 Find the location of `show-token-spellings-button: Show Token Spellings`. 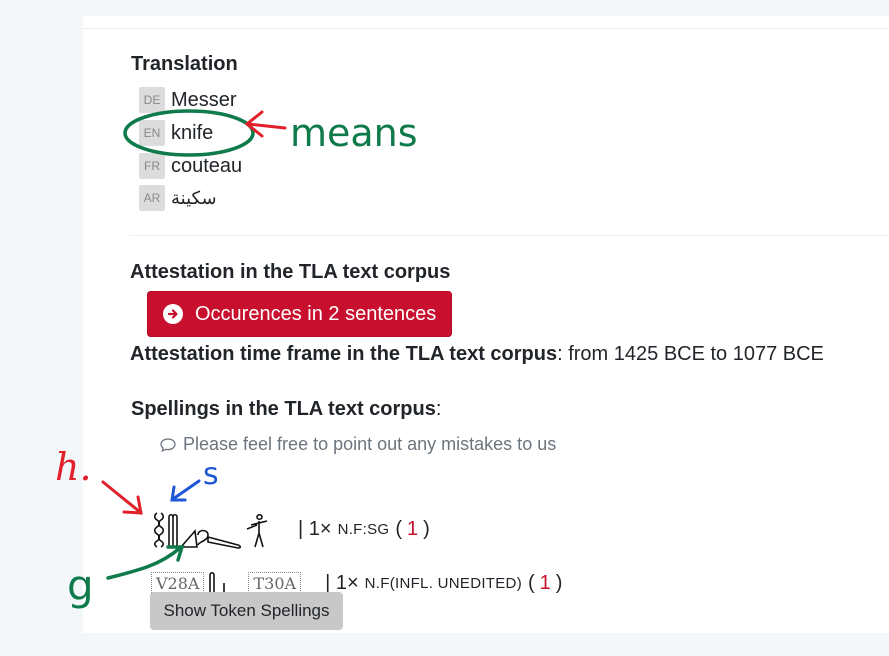

show-token-spellings-button: Show Token Spellings is located at coordinates (246, 611).